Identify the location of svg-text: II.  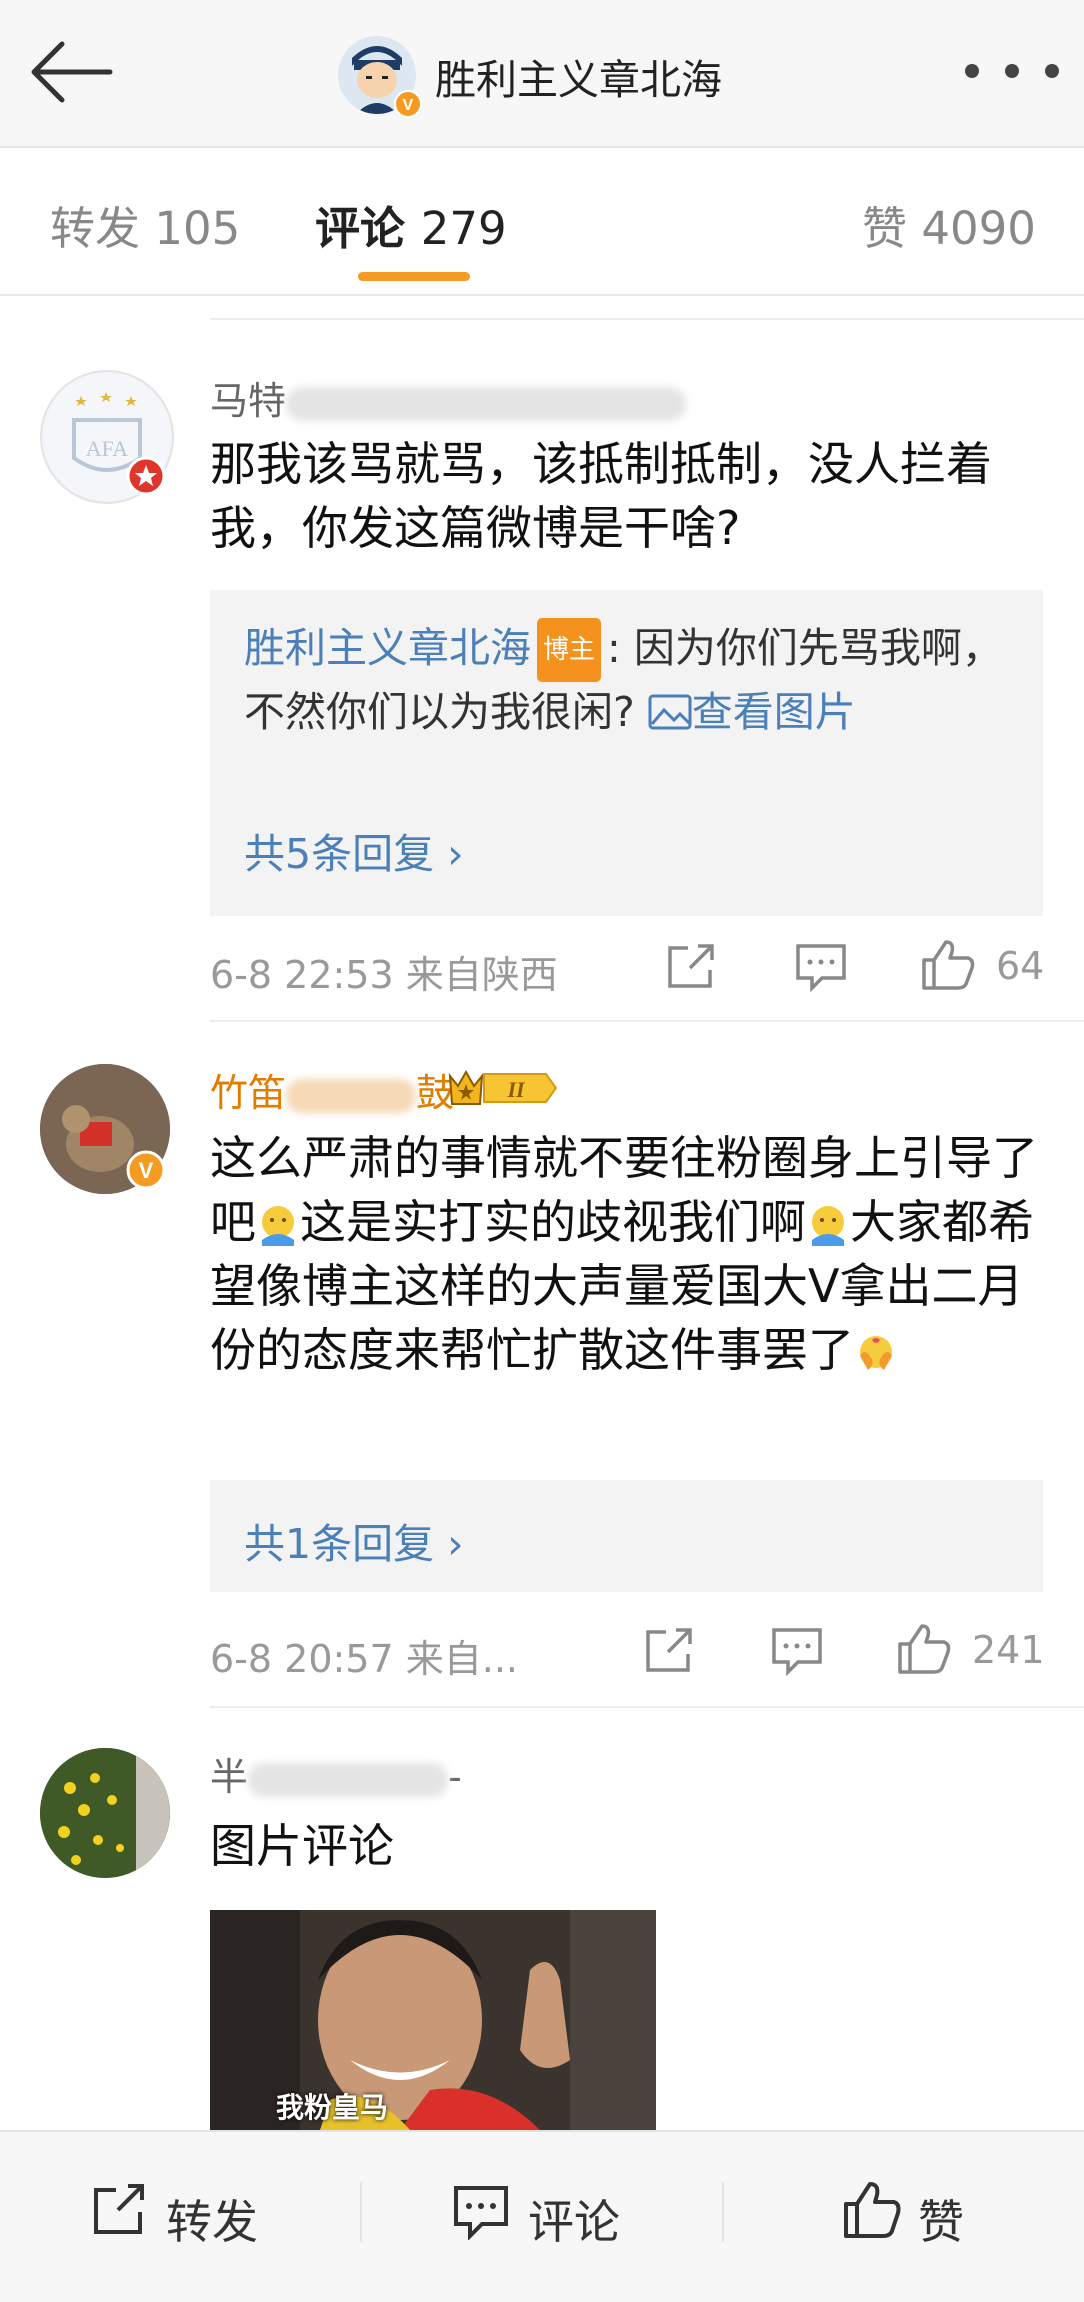
(516, 1089).